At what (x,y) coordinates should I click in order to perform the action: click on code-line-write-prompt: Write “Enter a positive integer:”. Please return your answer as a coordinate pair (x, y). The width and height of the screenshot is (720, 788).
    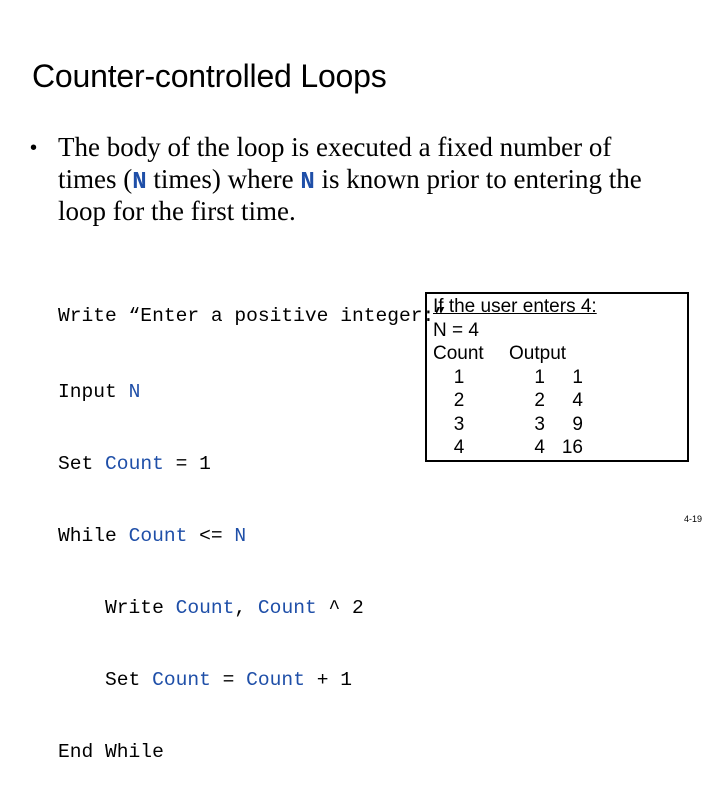
    Looking at the image, I should click on (252, 316).